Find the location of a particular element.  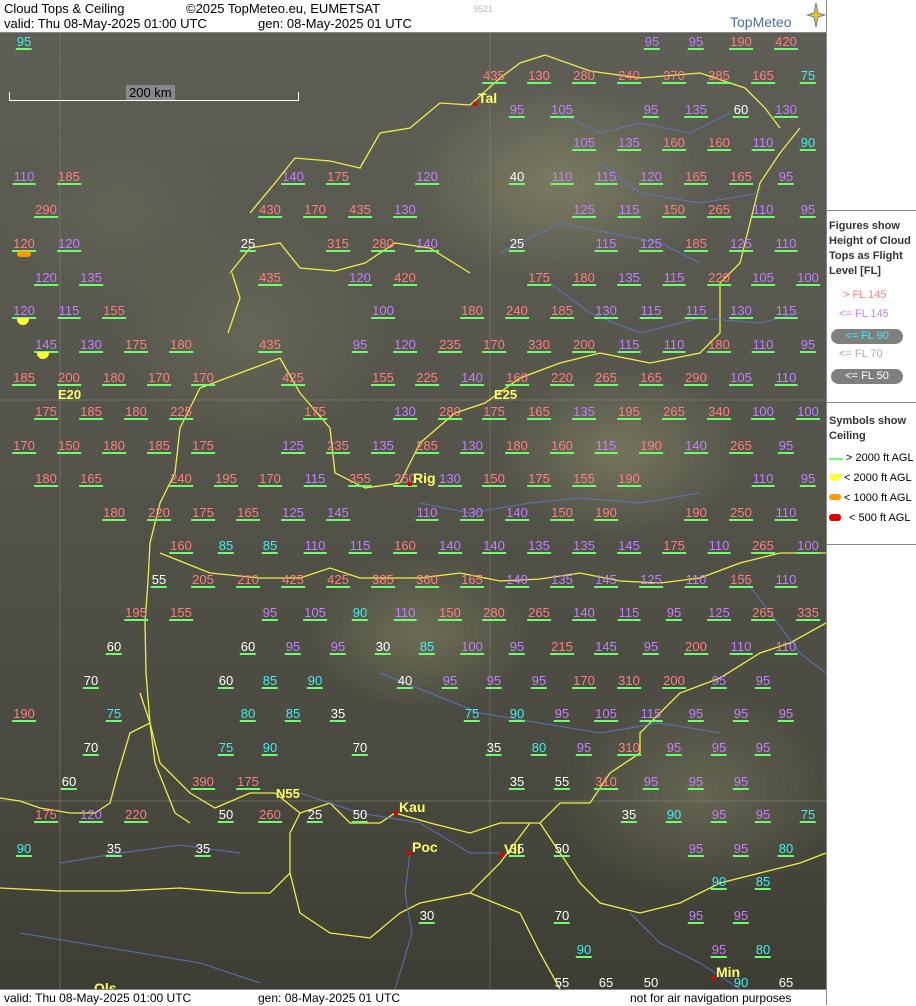

cloud-top-label: 150 is located at coordinates (674, 210).